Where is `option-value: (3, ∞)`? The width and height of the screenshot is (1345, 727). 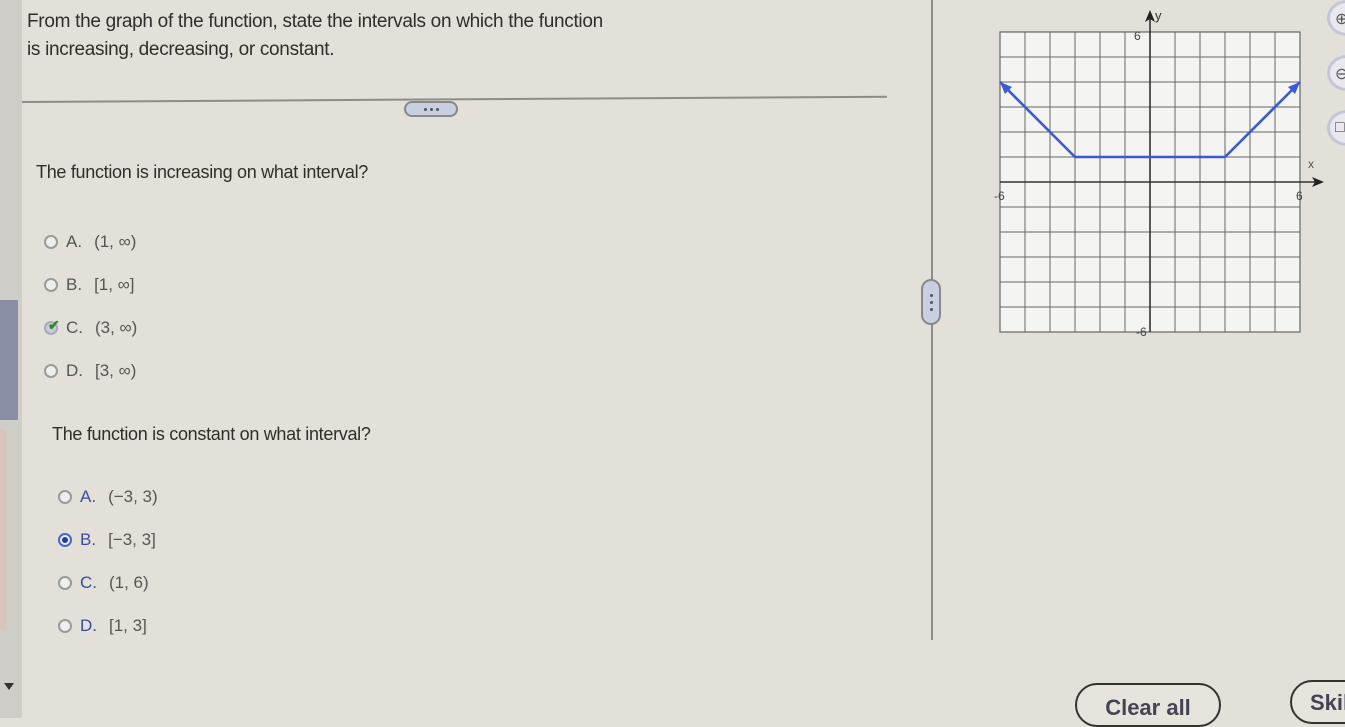
option-value: (3, ∞) is located at coordinates (116, 327).